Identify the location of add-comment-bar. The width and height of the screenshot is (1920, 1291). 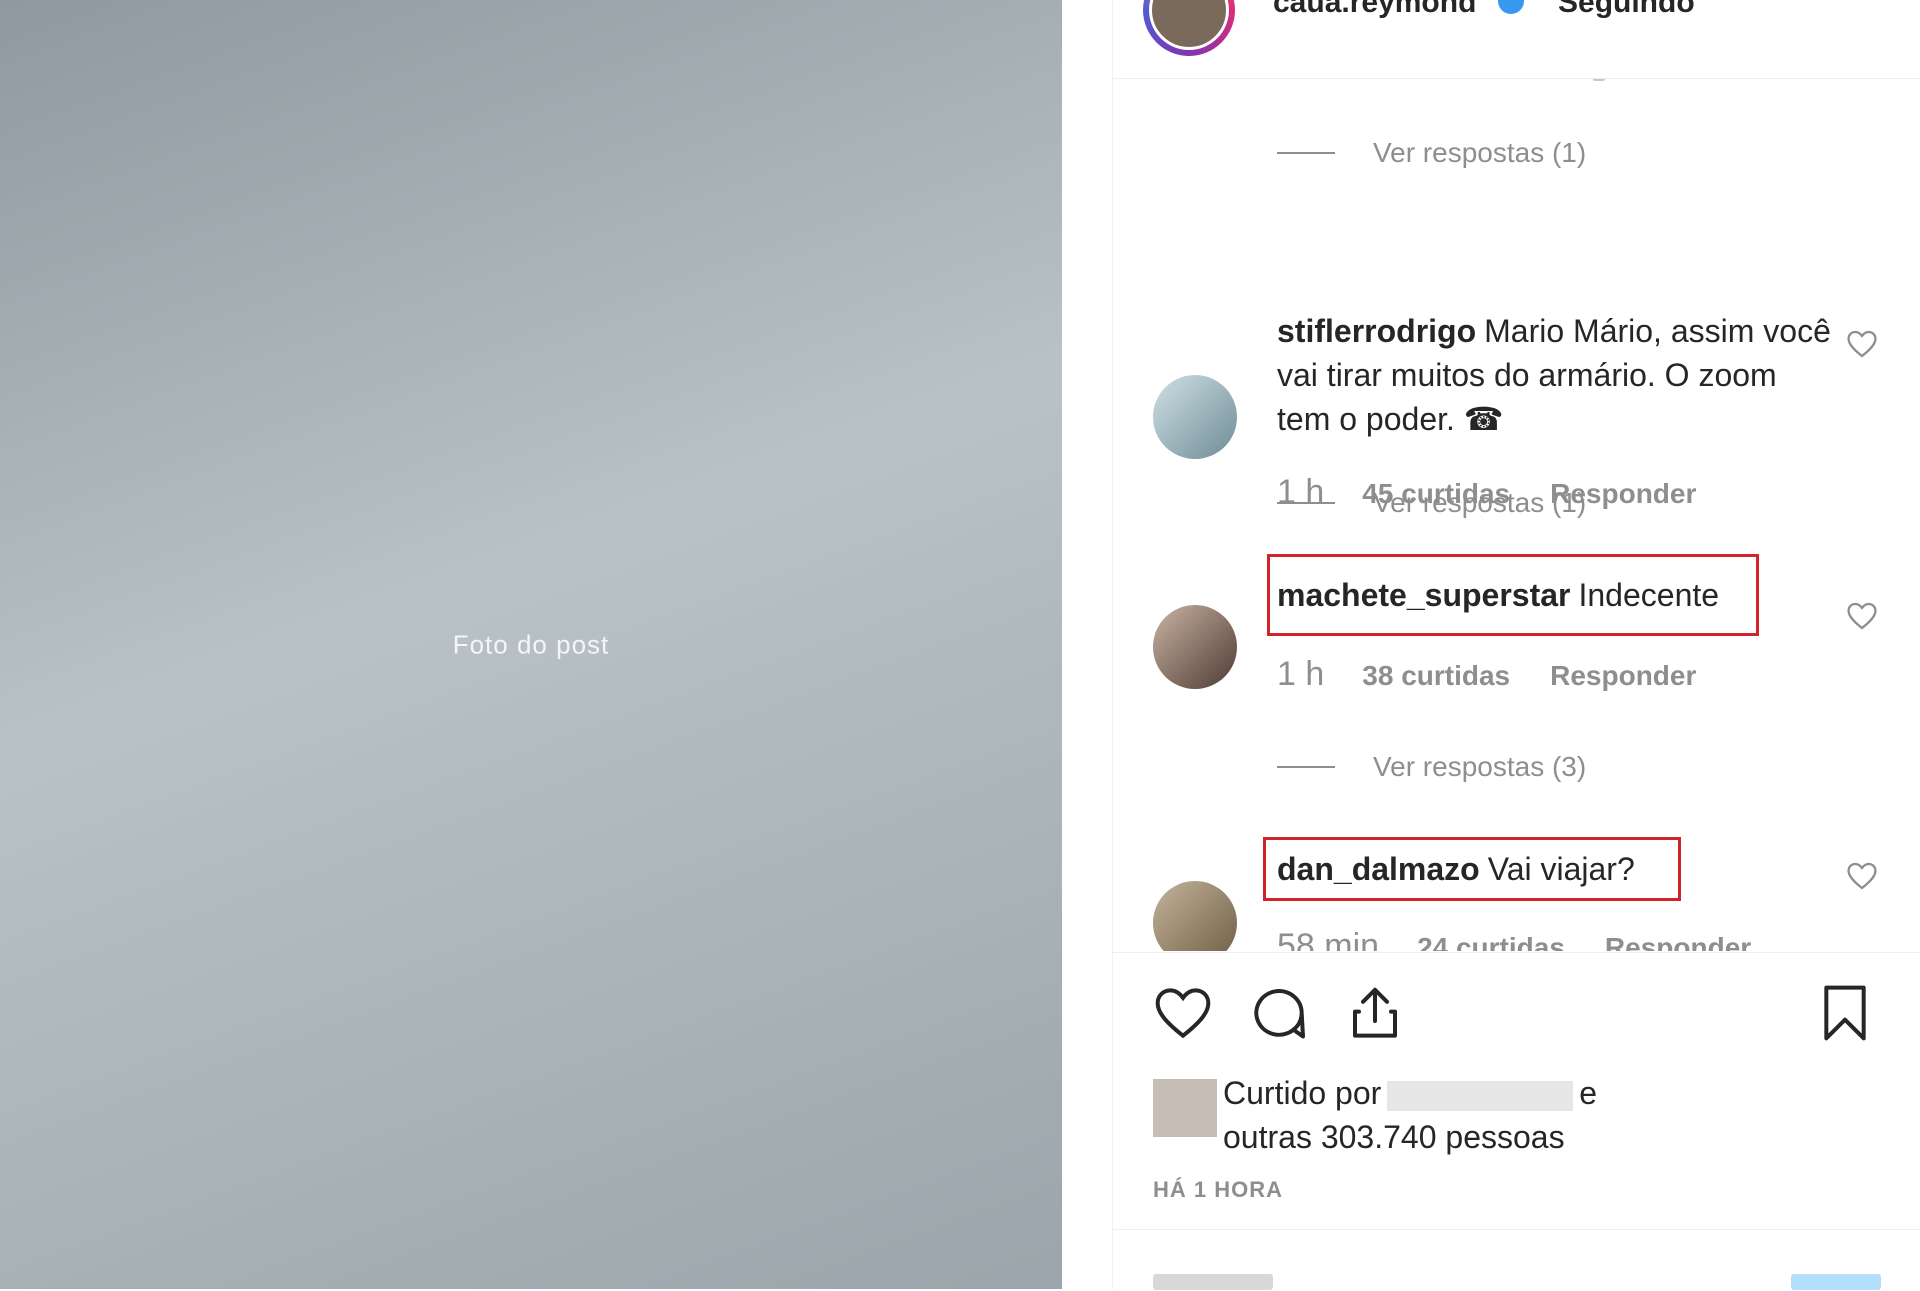
(1516, 1260).